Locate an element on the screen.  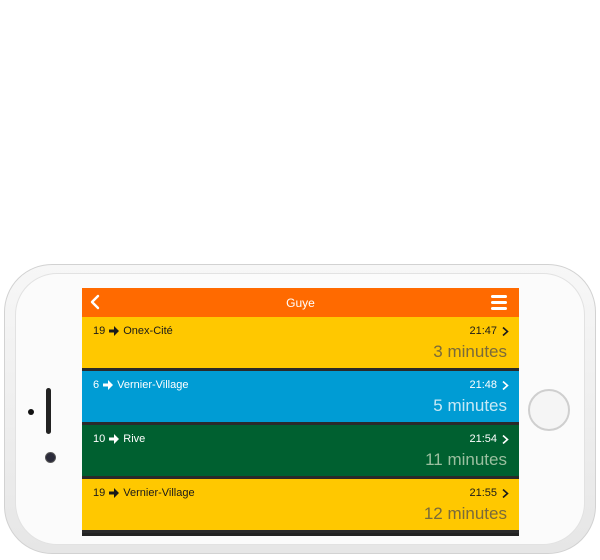
home-button is located at coordinates (549, 410).